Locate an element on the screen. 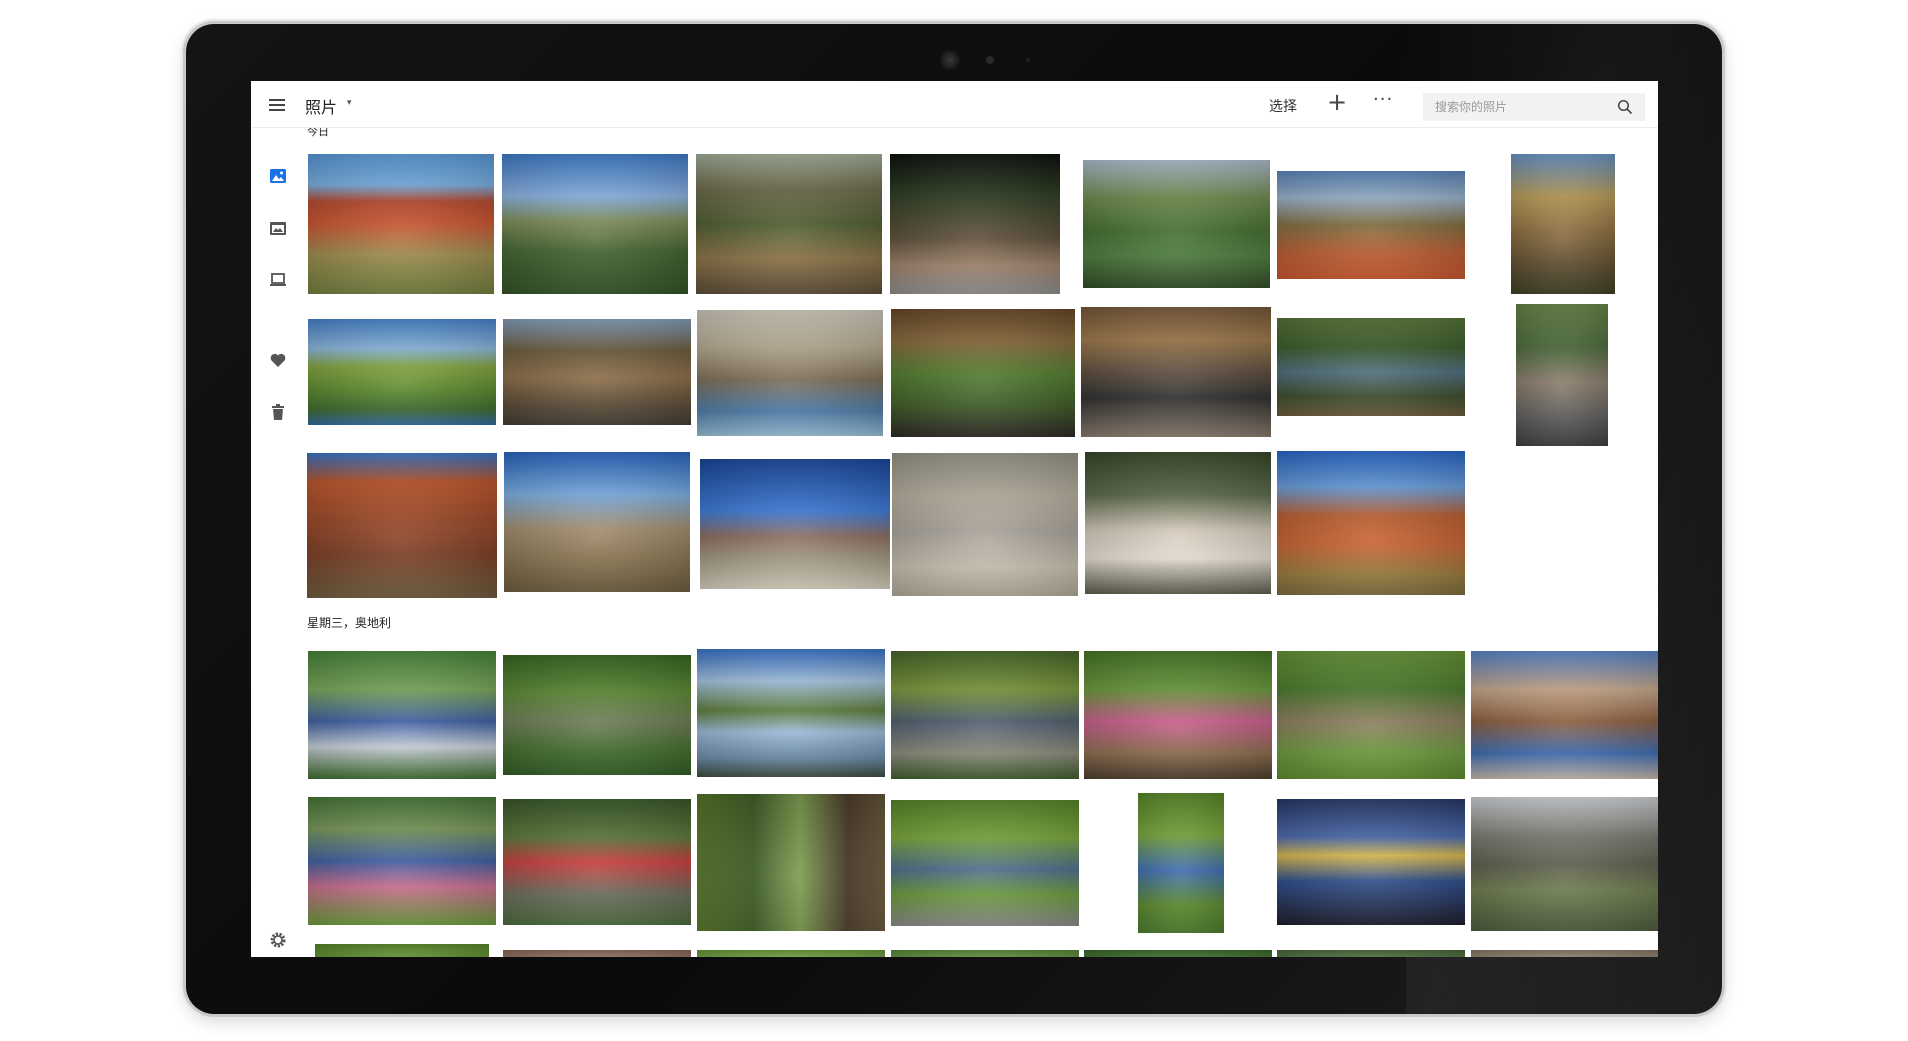 This screenshot has height=1041, width=1908. photo-hikers-trail is located at coordinates (1563, 224).